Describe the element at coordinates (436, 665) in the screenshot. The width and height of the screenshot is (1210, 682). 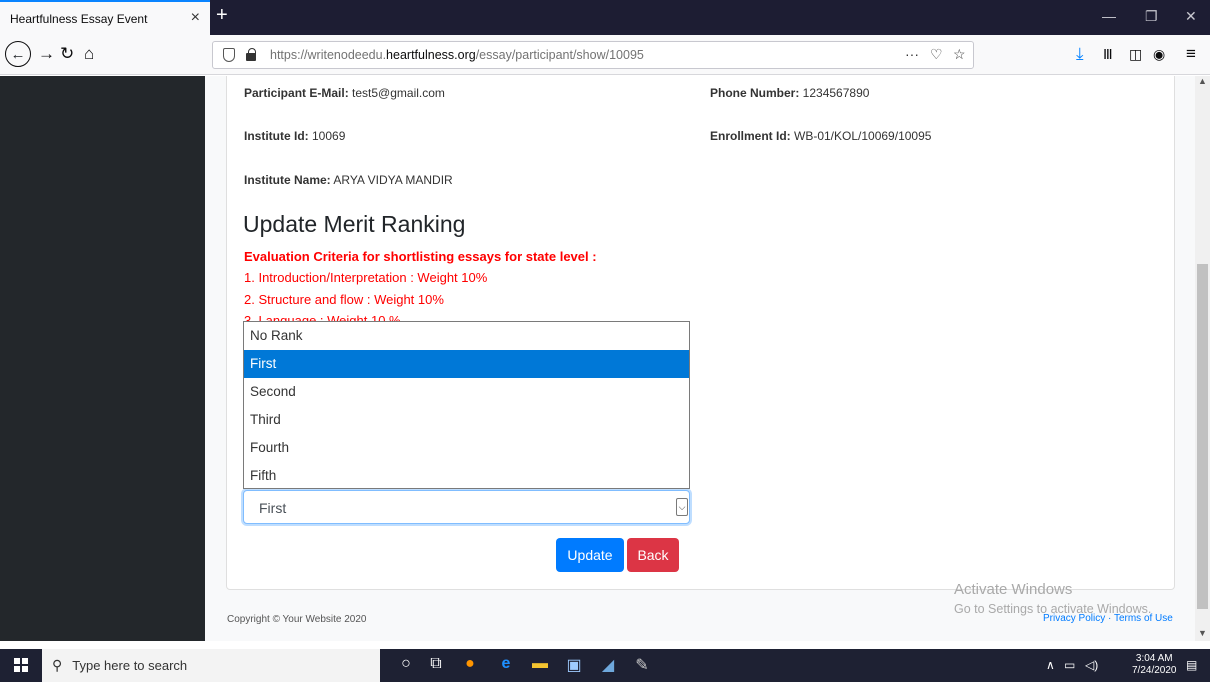
I see `task-view-icon: ⧉` at that location.